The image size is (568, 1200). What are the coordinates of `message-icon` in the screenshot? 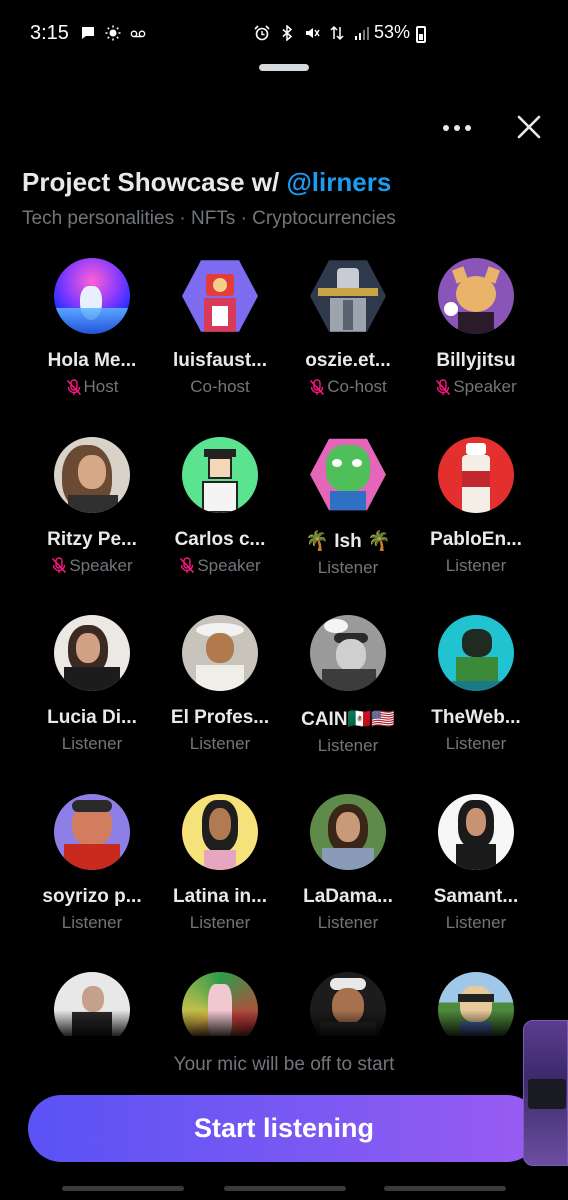 It's located at (88, 33).